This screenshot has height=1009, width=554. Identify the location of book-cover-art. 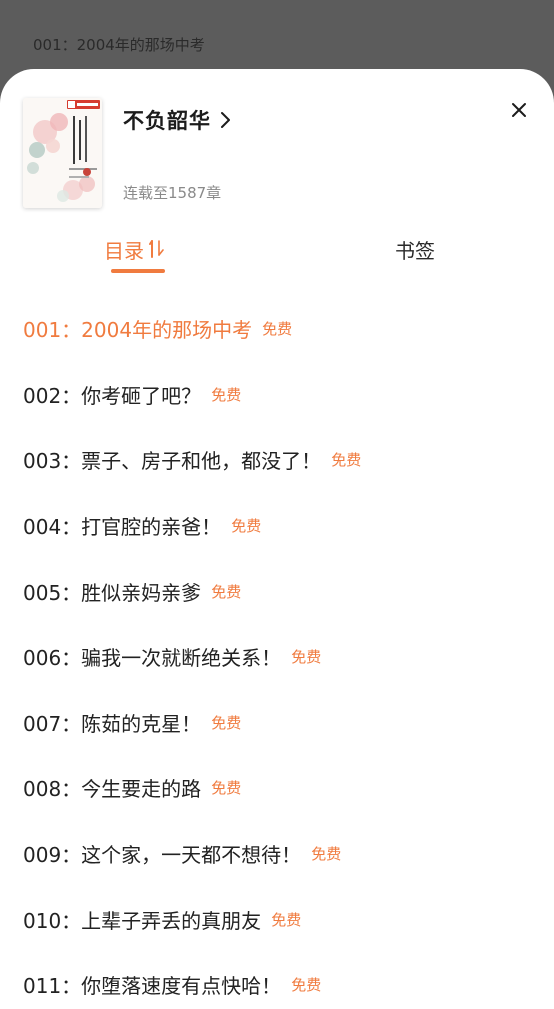
(62, 153).